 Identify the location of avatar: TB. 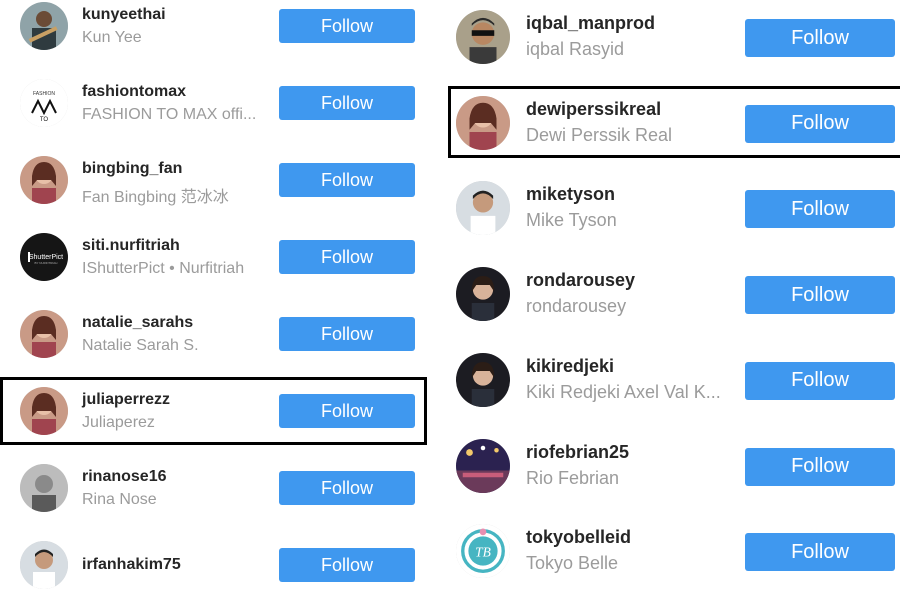
(483, 551).